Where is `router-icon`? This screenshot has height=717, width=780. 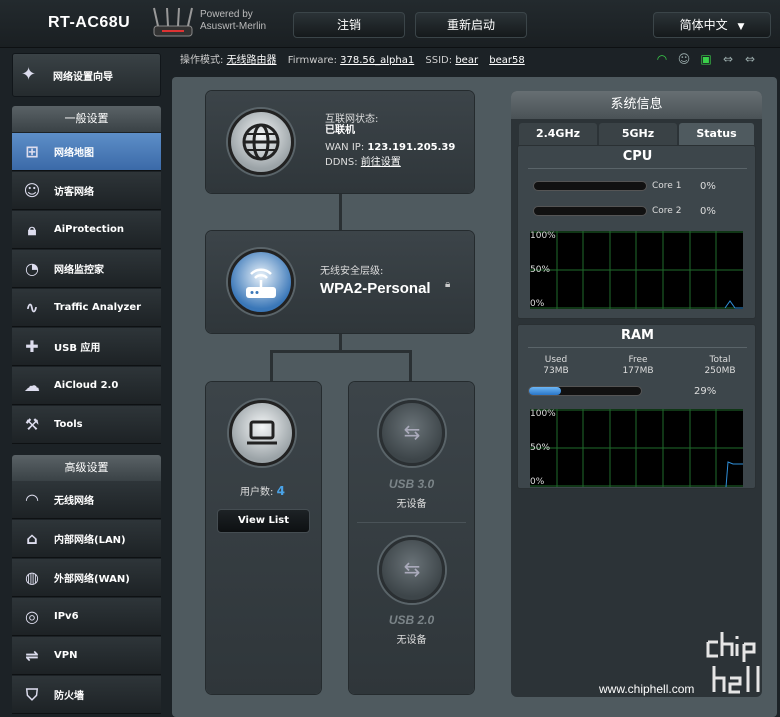
router-icon is located at coordinates (261, 282).